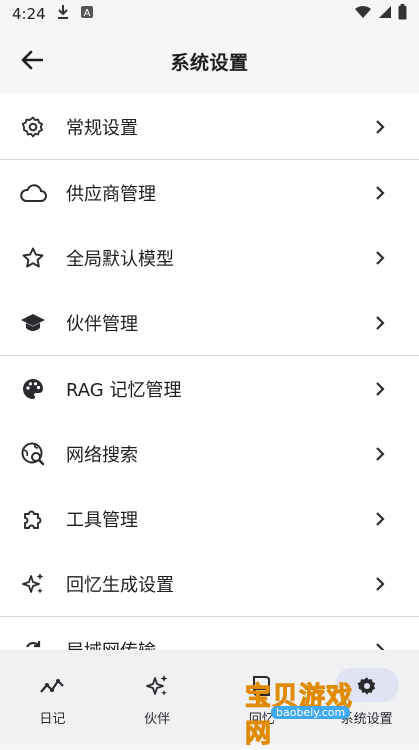  What do you see at coordinates (33, 323) in the screenshot?
I see `mortarboard-icon` at bounding box center [33, 323].